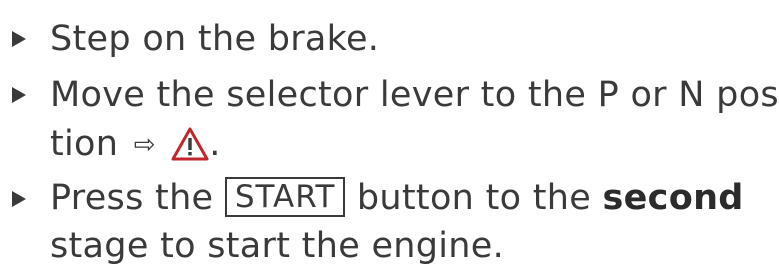  Describe the element at coordinates (285, 197) in the screenshot. I see `start-key-label: START` at that location.